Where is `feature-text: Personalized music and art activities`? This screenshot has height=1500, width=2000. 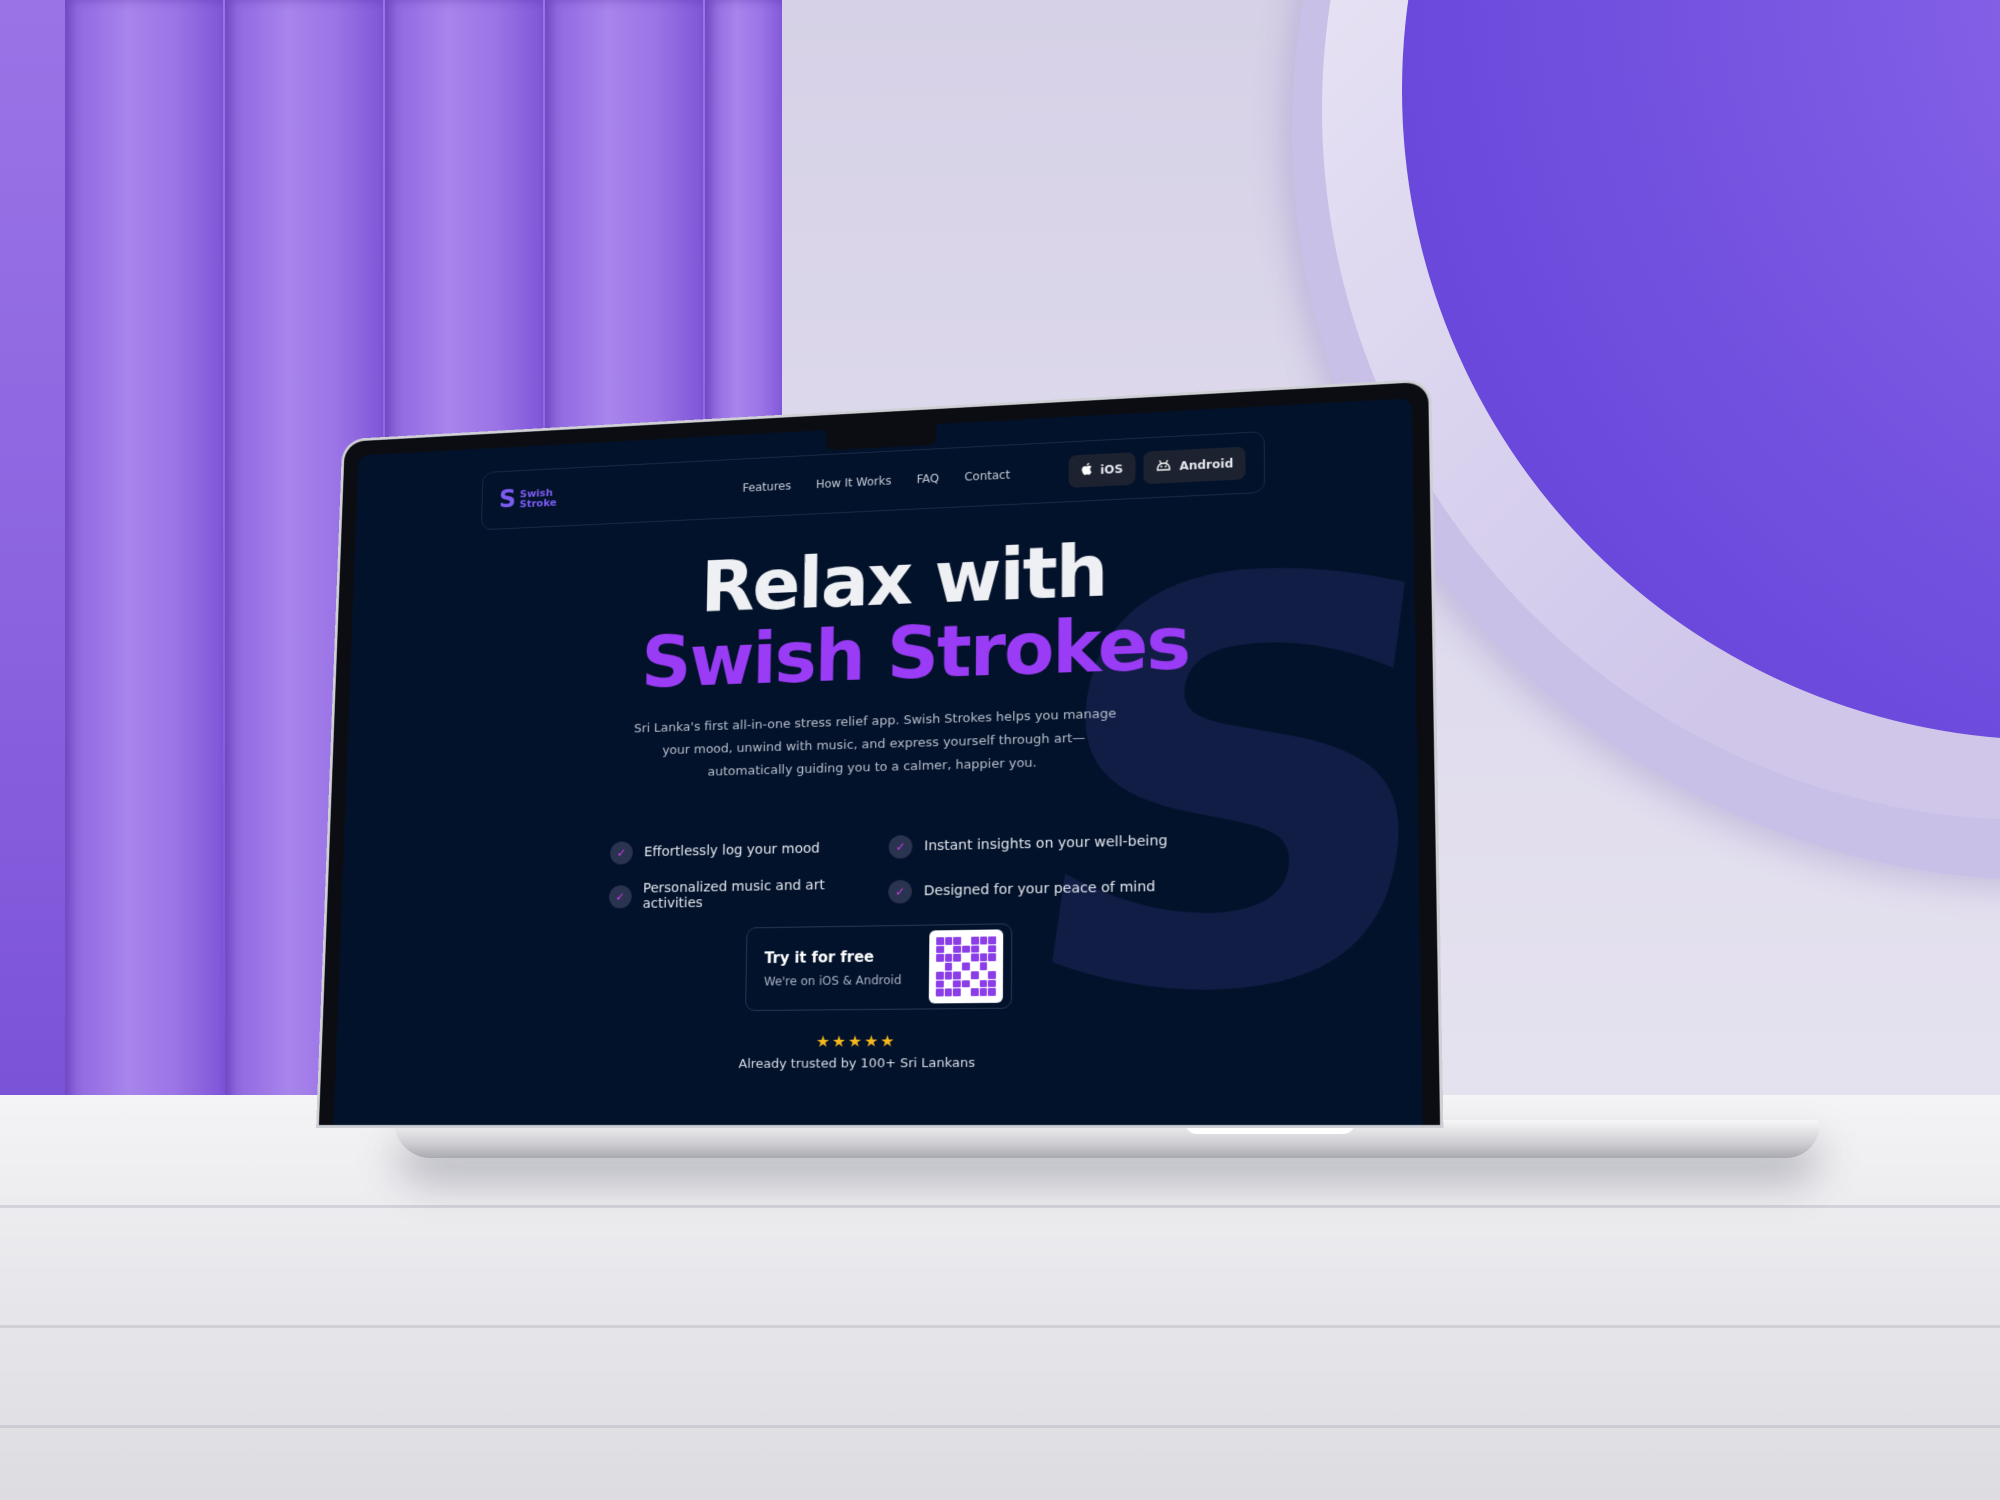 feature-text: Personalized music and art activities is located at coordinates (766, 893).